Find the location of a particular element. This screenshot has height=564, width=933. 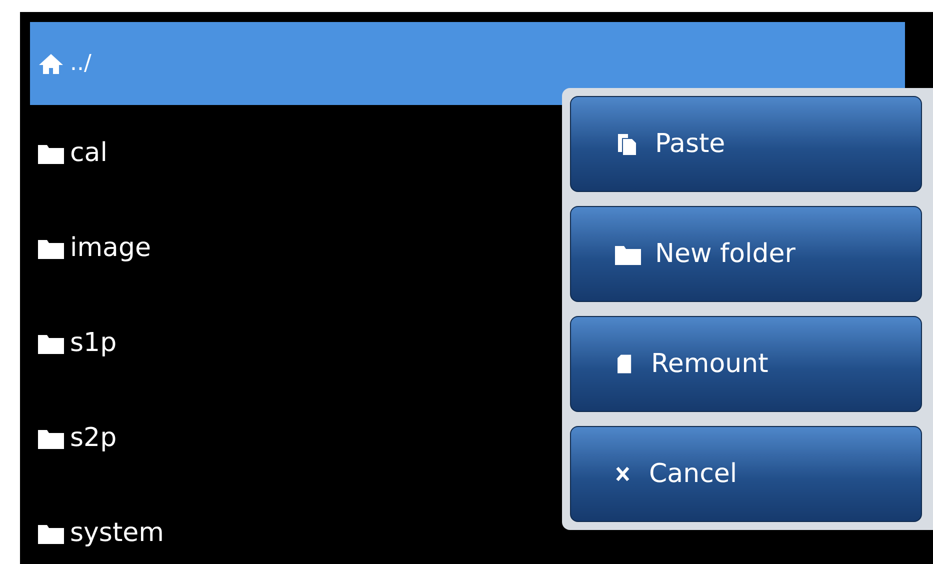

menu-button: Paste is located at coordinates (746, 144).